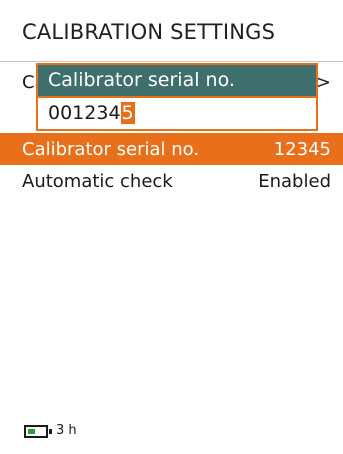 The image size is (343, 454). What do you see at coordinates (127, 113) in the screenshot?
I see `edit-cursor-digit: 5` at bounding box center [127, 113].